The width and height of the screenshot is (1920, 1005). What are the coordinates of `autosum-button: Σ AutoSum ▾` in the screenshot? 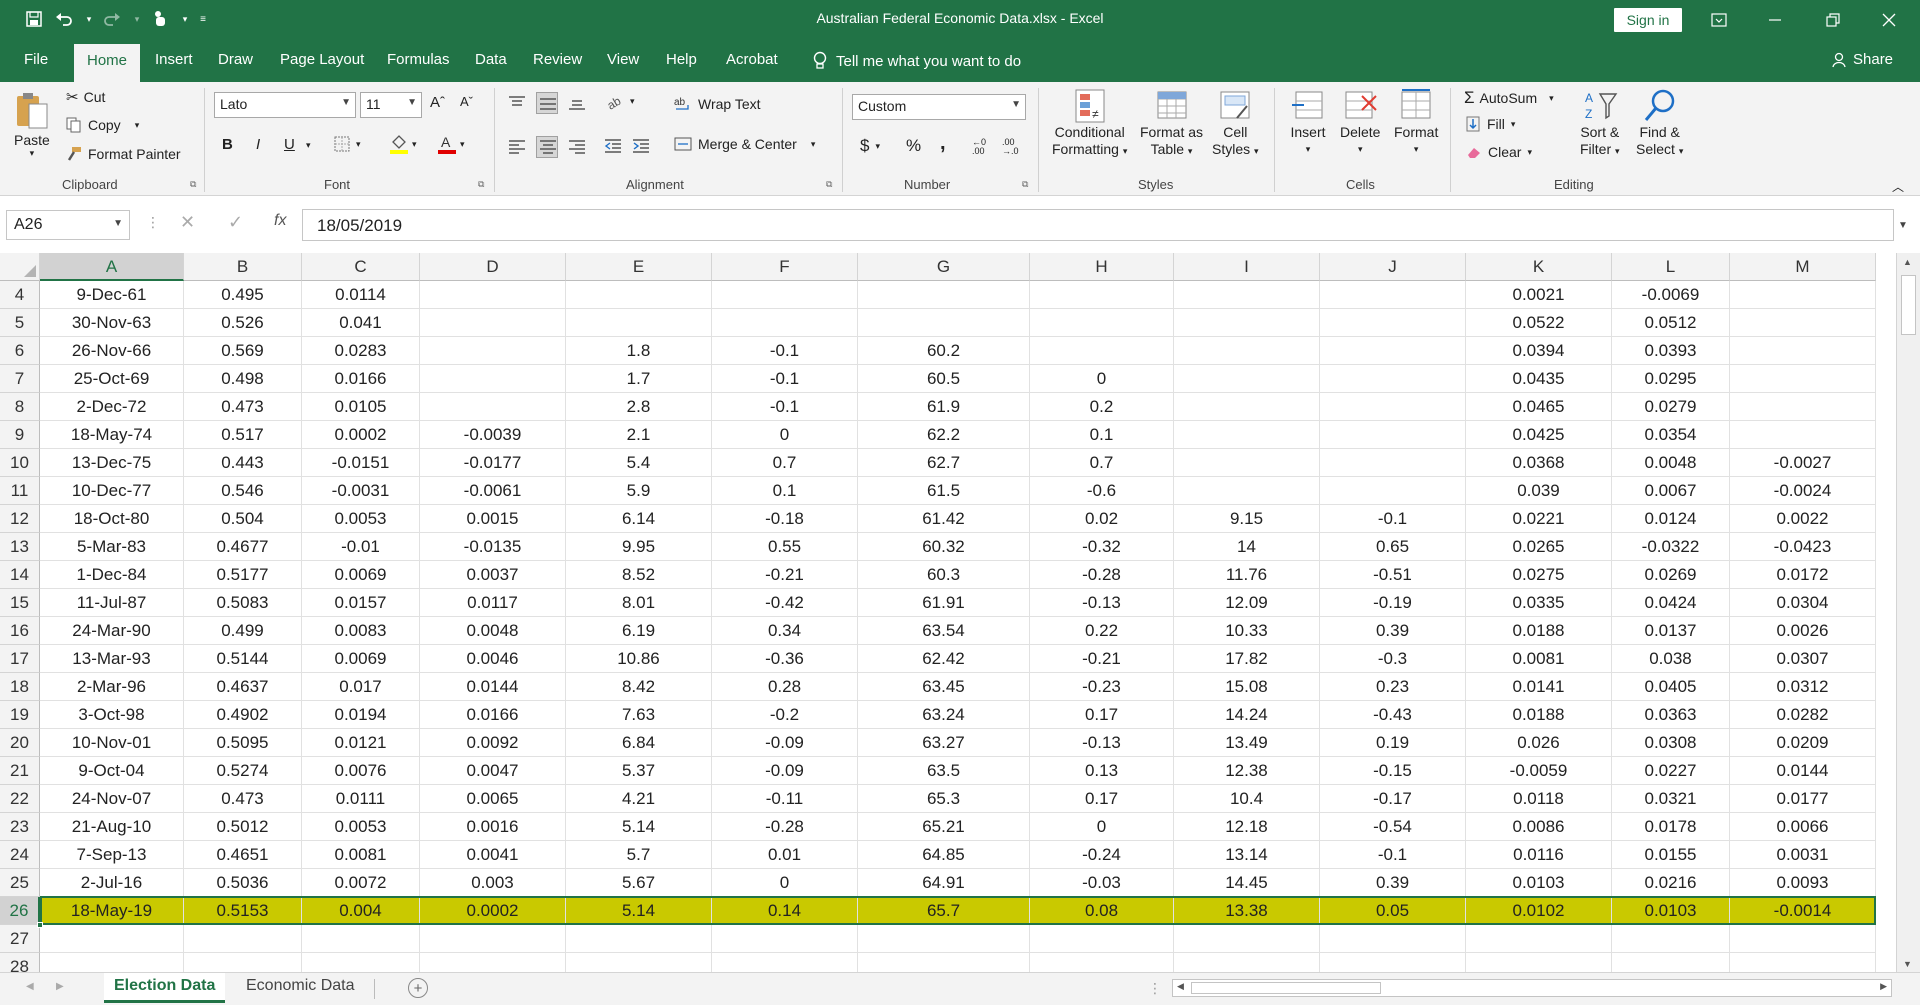 It's located at (1509, 98).